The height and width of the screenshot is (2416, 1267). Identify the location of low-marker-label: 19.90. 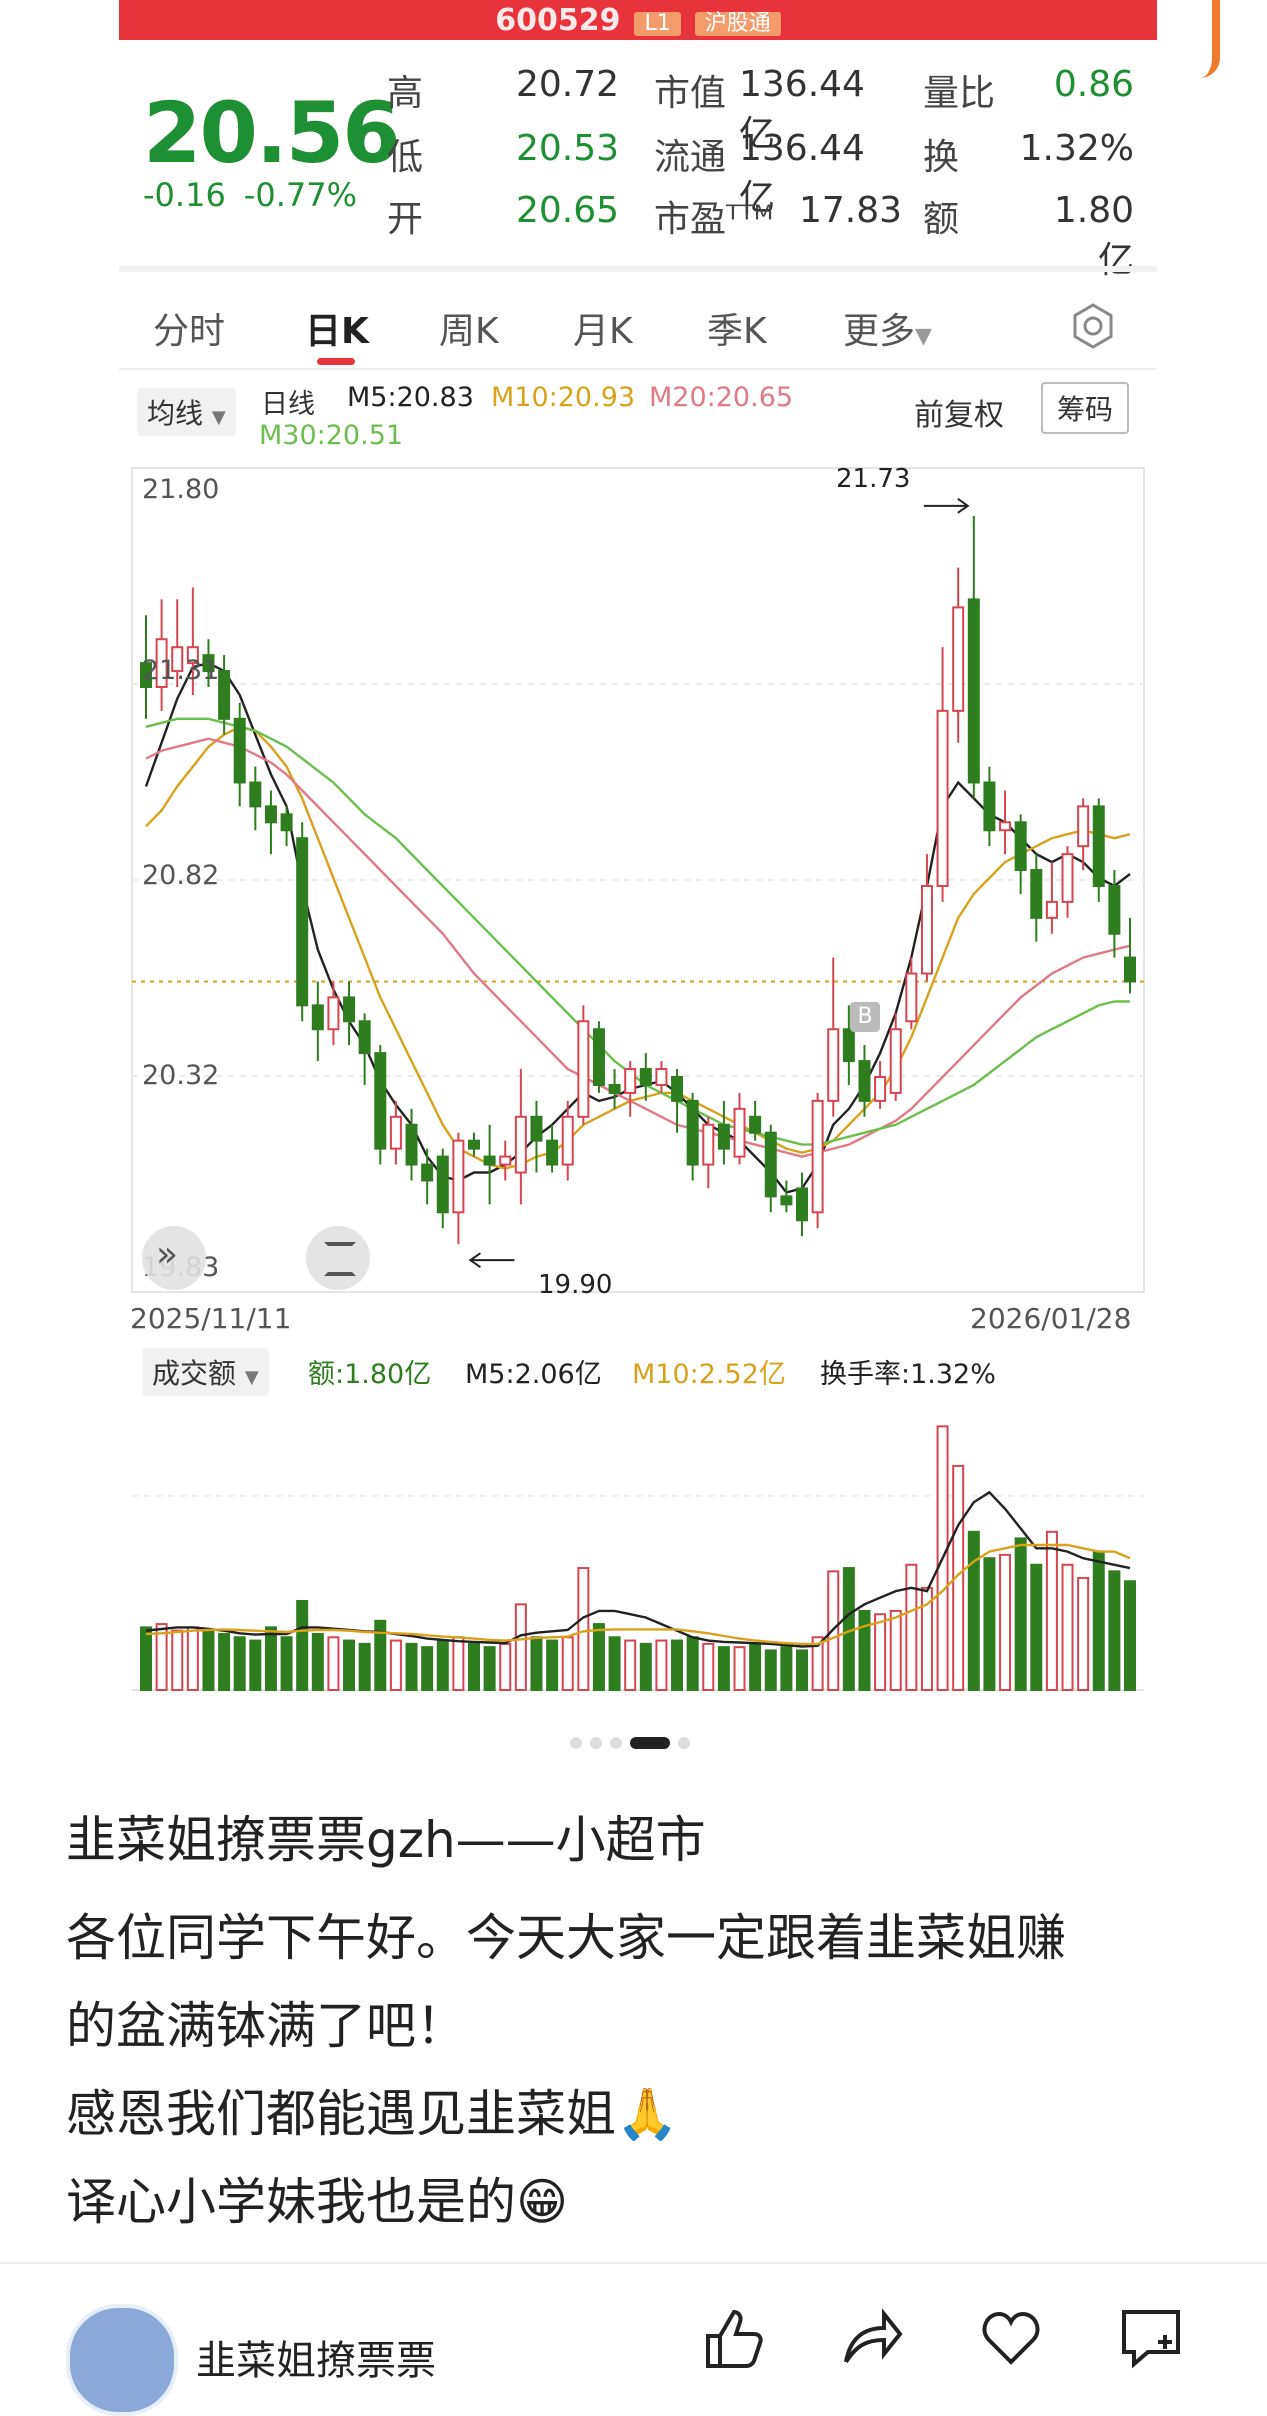
(575, 1285).